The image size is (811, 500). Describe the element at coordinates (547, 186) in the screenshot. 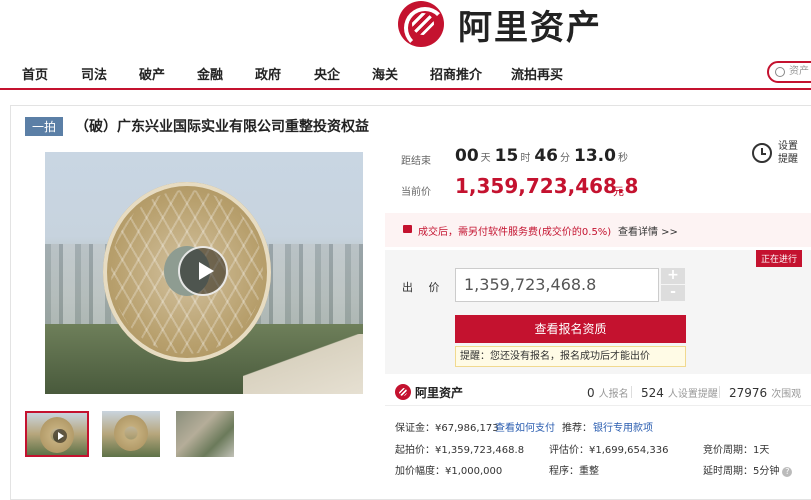

I see `current-price: 1,359,723,468.8` at that location.